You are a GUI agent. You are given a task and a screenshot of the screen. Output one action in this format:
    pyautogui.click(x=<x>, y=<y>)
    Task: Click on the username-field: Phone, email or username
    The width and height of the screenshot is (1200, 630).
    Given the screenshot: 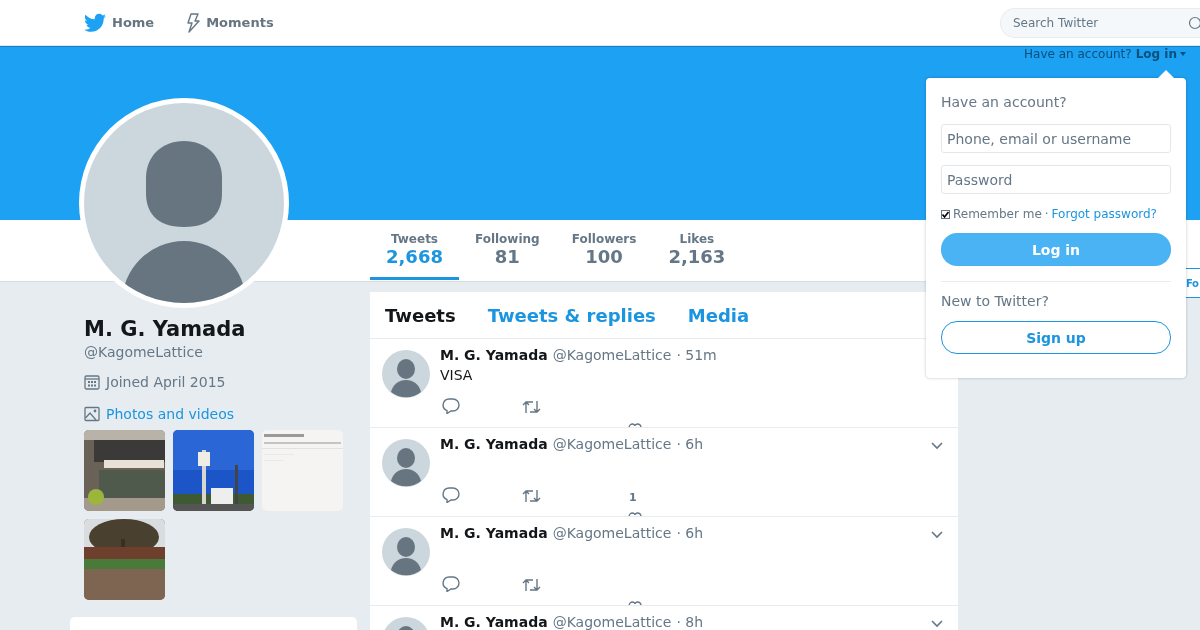 What is the action you would take?
    pyautogui.click(x=1056, y=138)
    